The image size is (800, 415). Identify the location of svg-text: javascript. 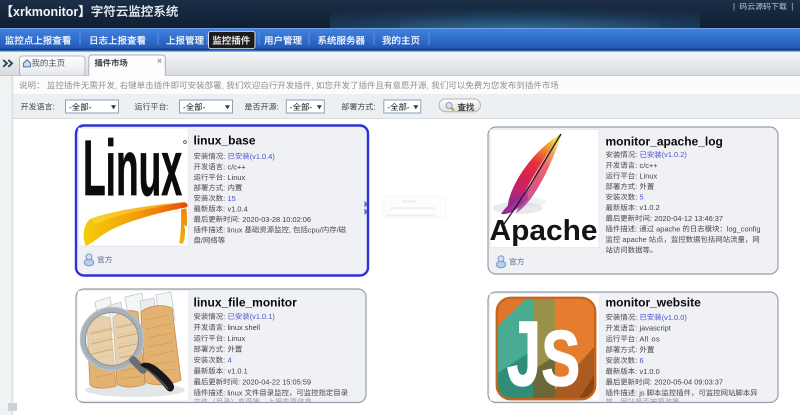
(655, 328).